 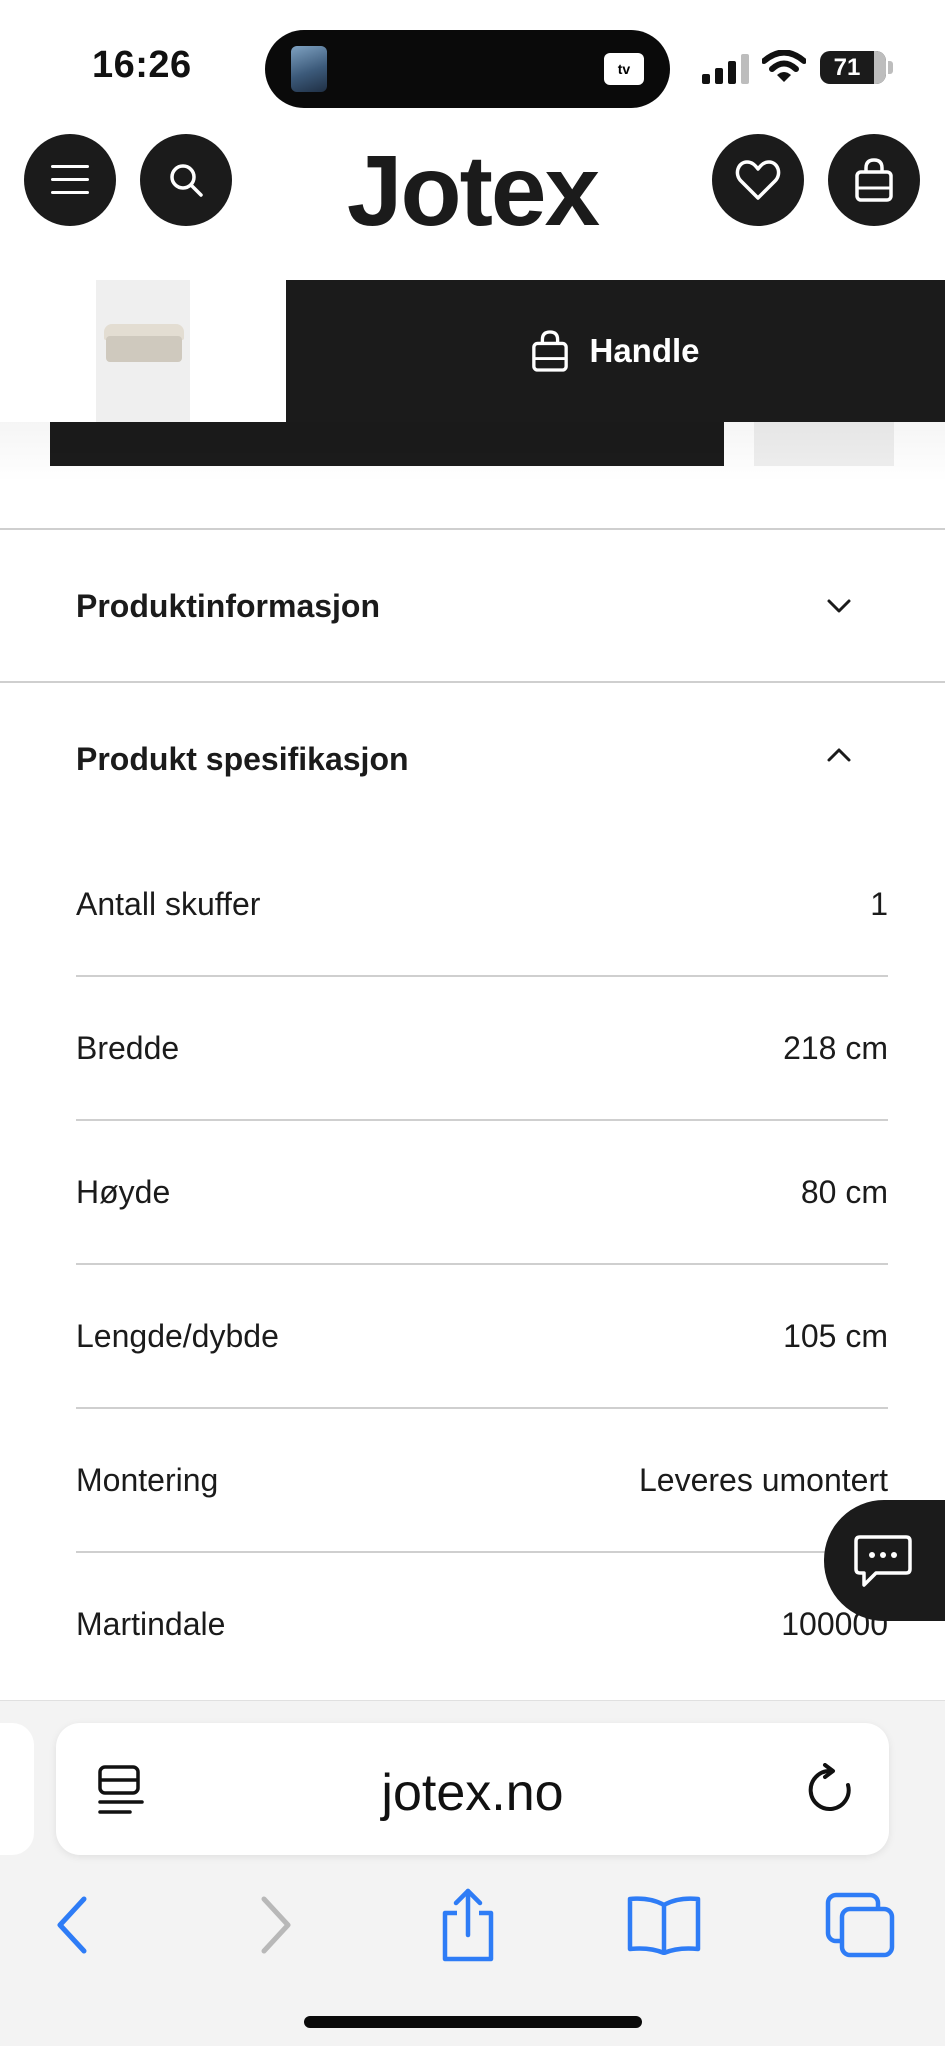 What do you see at coordinates (472, 758) in the screenshot?
I see `accordion-product-spec: Produkt spesifikasjon` at bounding box center [472, 758].